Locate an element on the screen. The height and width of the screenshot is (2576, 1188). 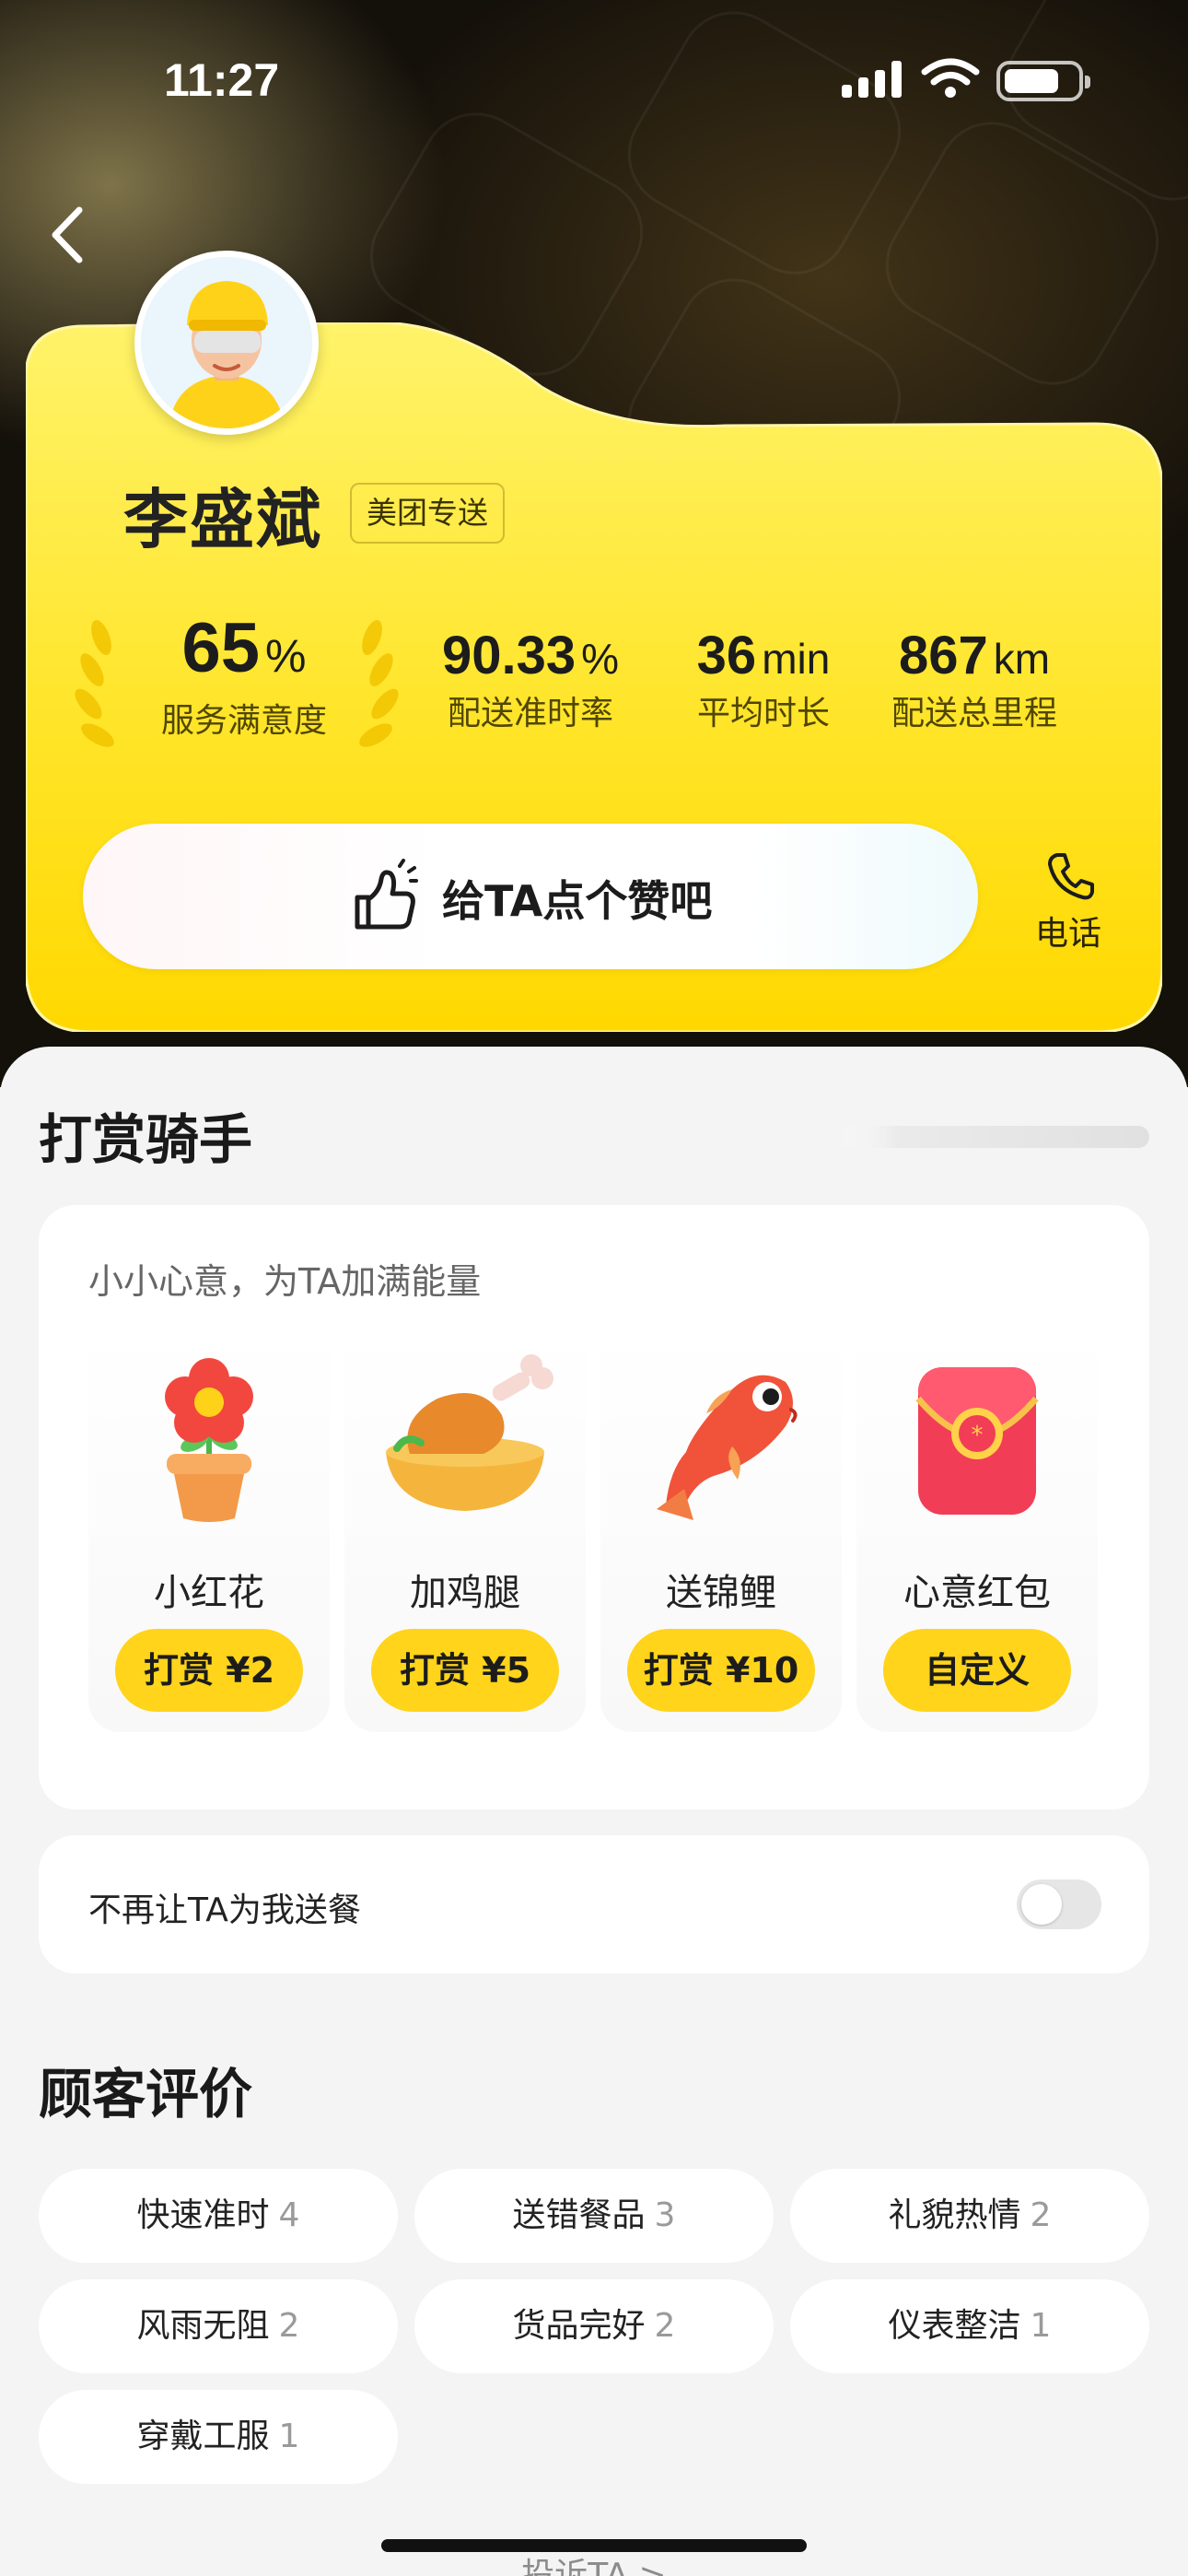
tip-subtitle: 小小心意，为TA加满能量 is located at coordinates (285, 1281).